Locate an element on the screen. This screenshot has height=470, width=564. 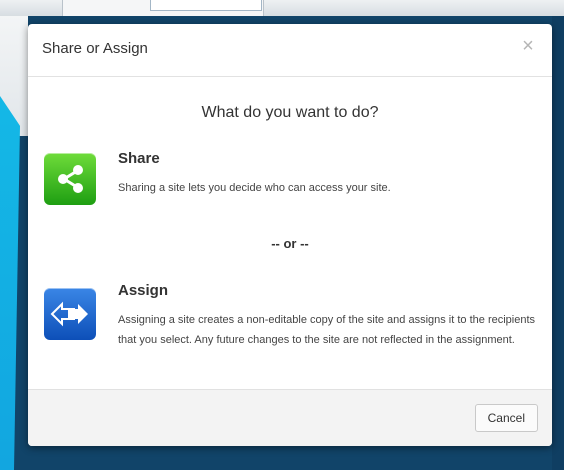
close-icon: × is located at coordinates (528, 46).